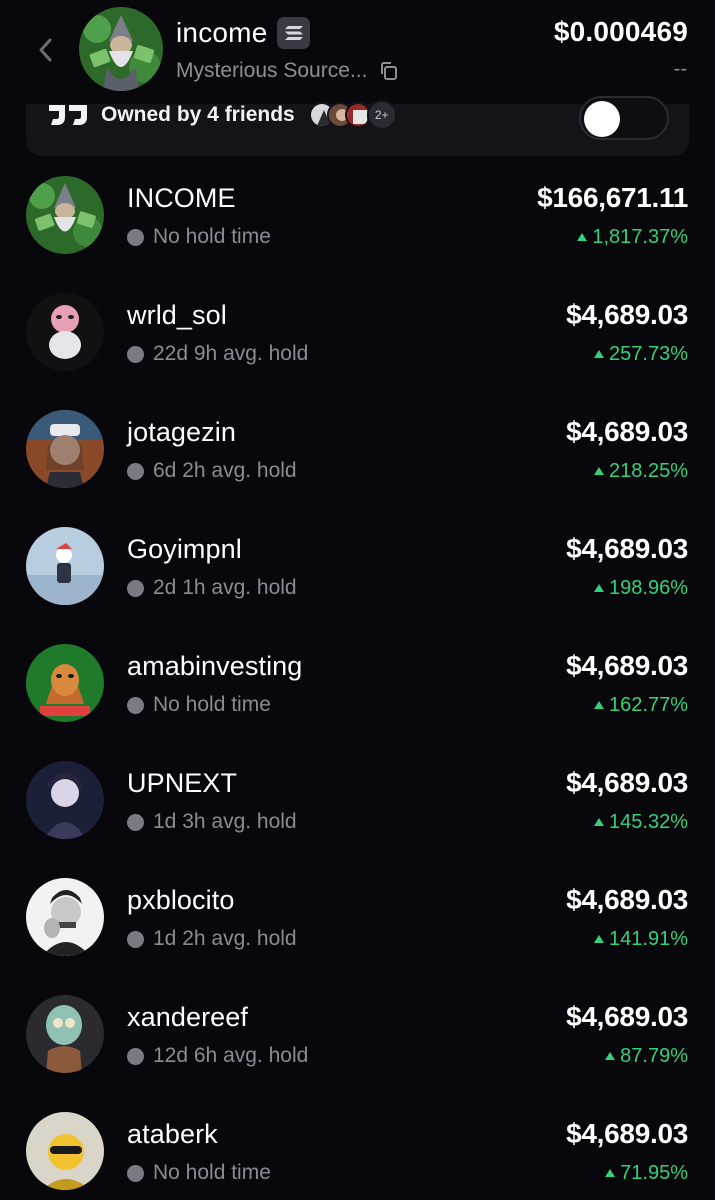 This screenshot has width=715, height=1200. Describe the element at coordinates (184, 549) in the screenshot. I see `holder-name: Goyimpnl` at that location.